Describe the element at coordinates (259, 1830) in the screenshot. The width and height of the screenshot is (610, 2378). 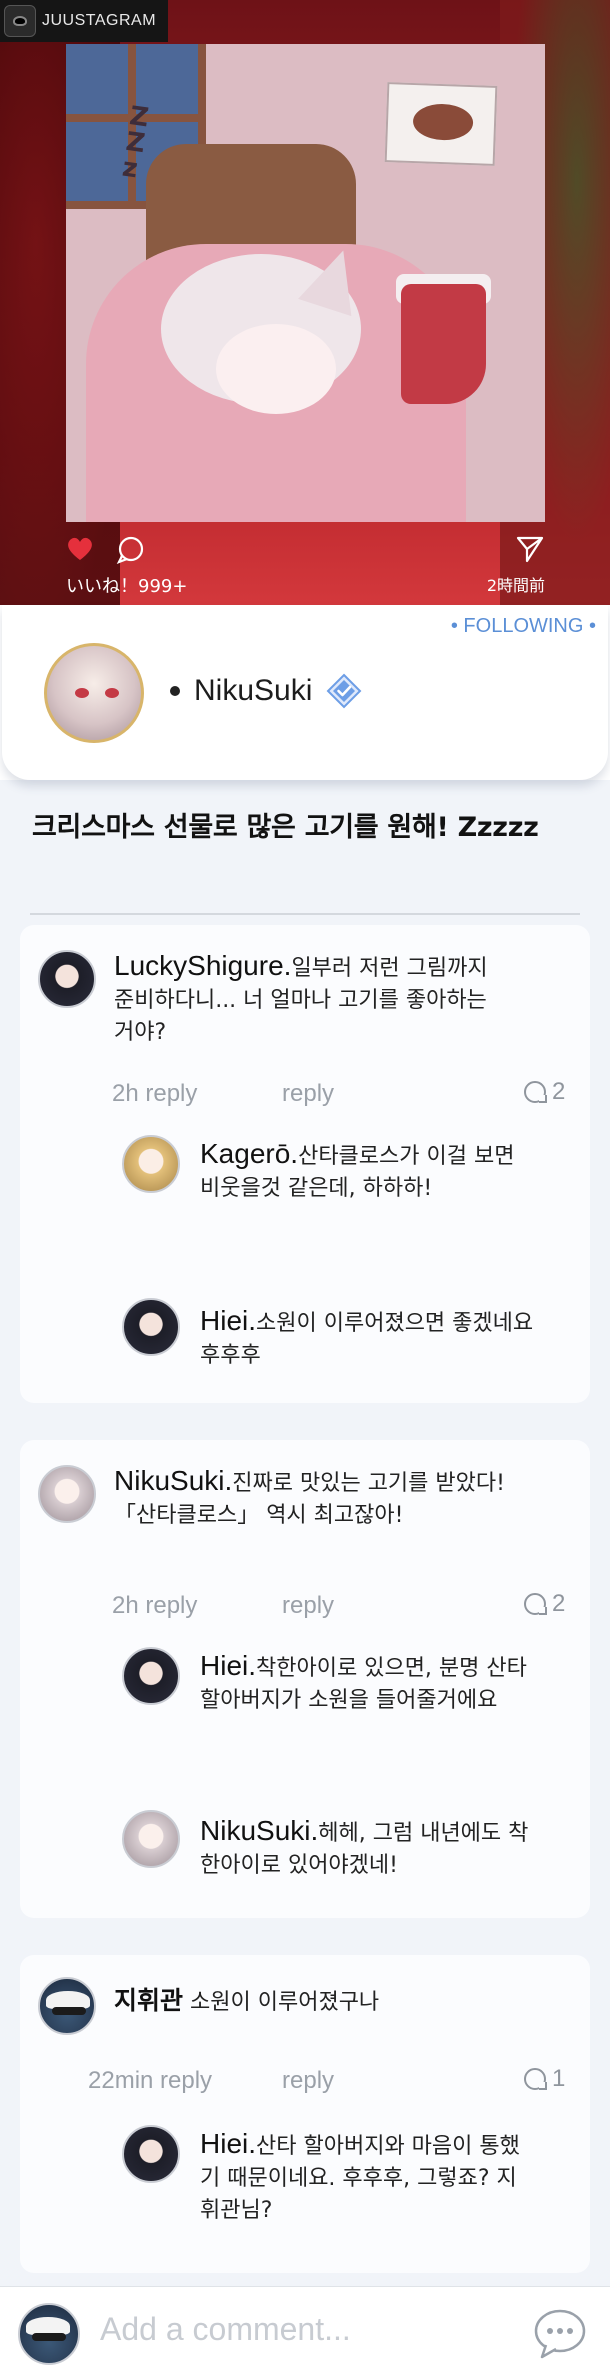
I see `reply-author: NikuSuki.` at that location.